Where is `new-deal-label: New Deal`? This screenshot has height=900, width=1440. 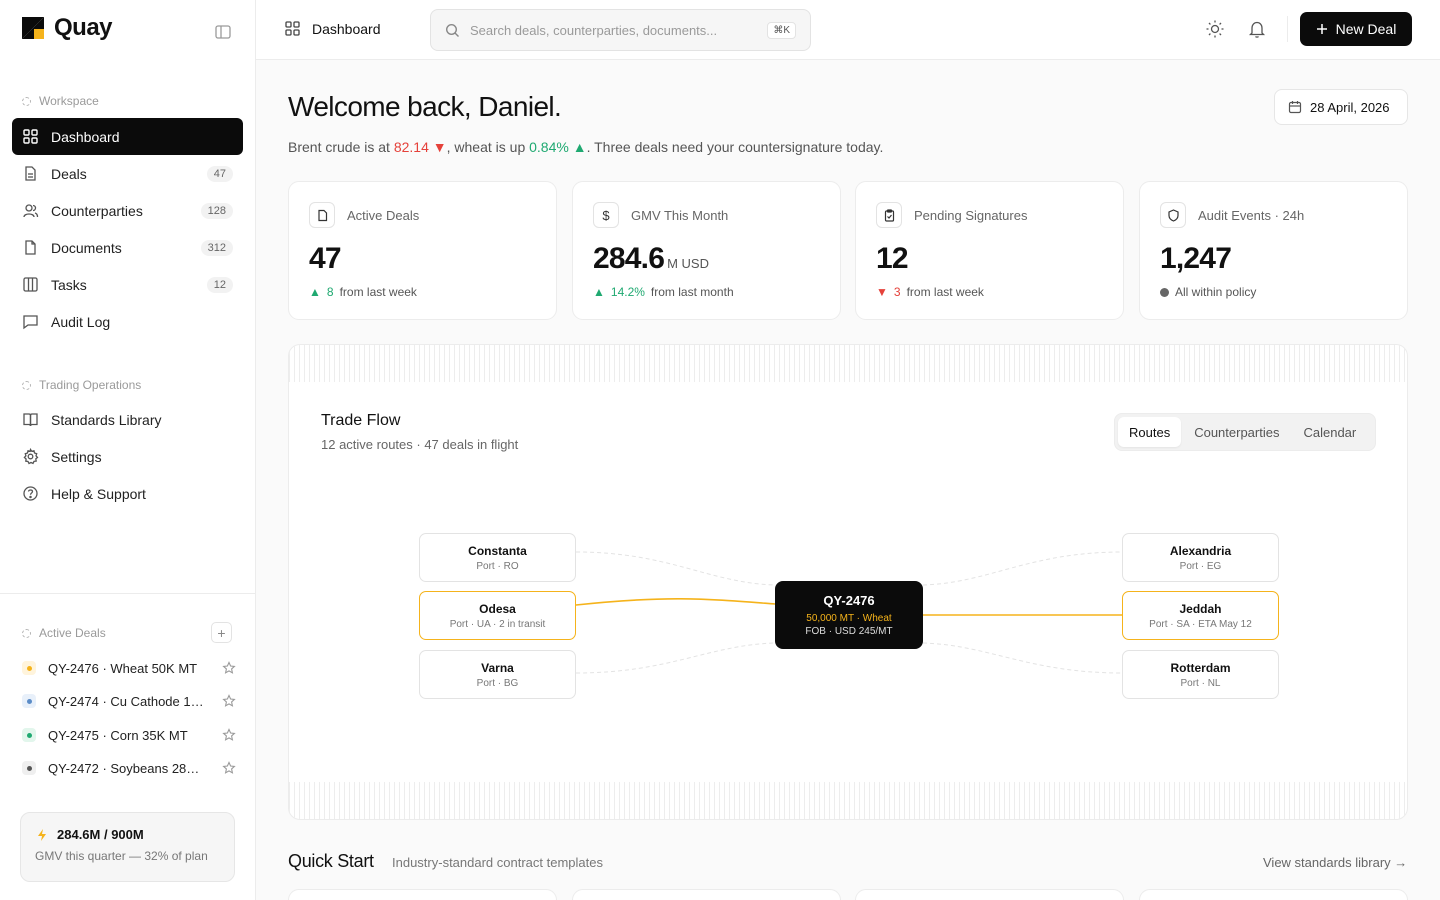
new-deal-label: New Deal is located at coordinates (1366, 29).